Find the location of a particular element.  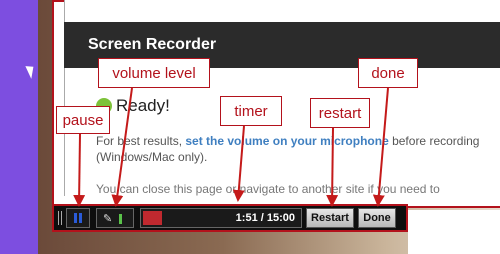

instructions-before: For best results, is located at coordinates (141, 141).